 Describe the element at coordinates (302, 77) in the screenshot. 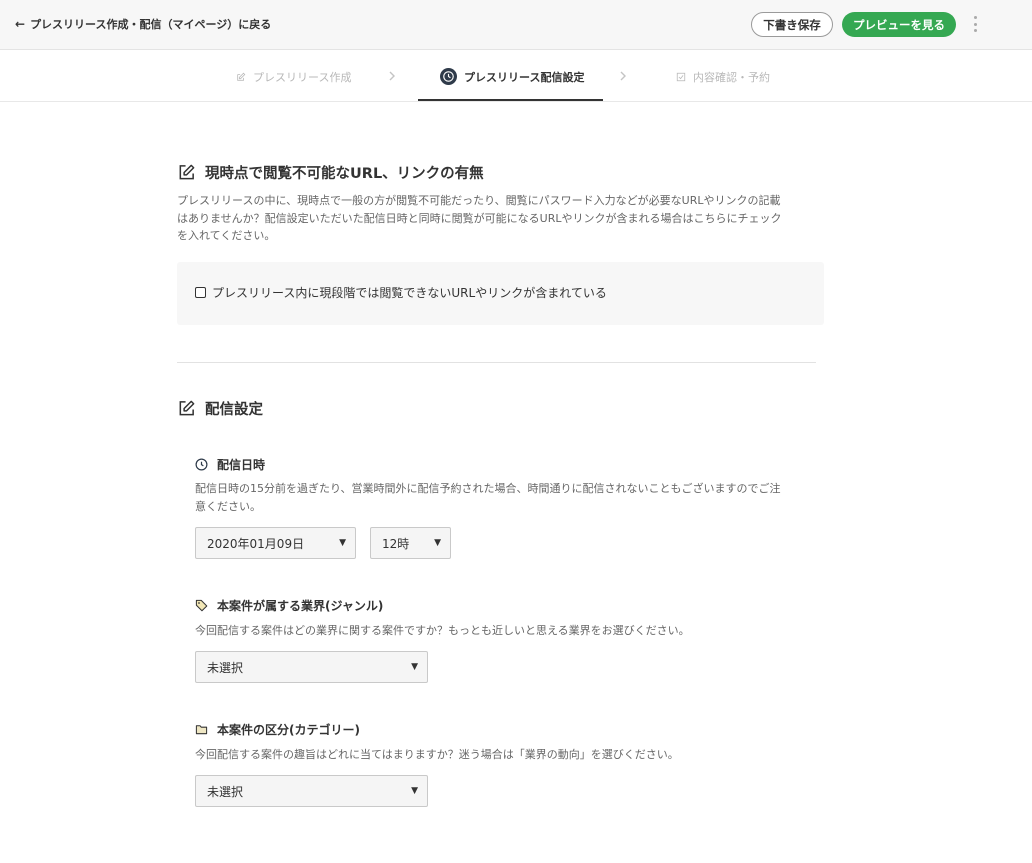

I see `step-create-label: プレスリリース作成` at that location.